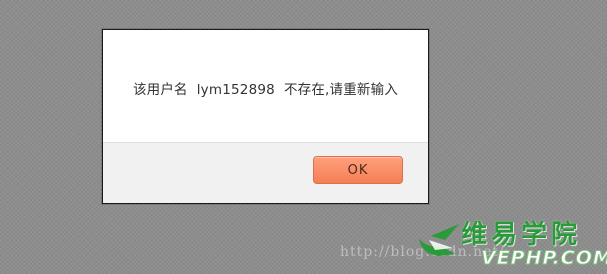 The height and width of the screenshot is (274, 607). Describe the element at coordinates (265, 90) in the screenshot. I see `alert-message: 该用户名 lym152898 不存在,请重新输入` at that location.